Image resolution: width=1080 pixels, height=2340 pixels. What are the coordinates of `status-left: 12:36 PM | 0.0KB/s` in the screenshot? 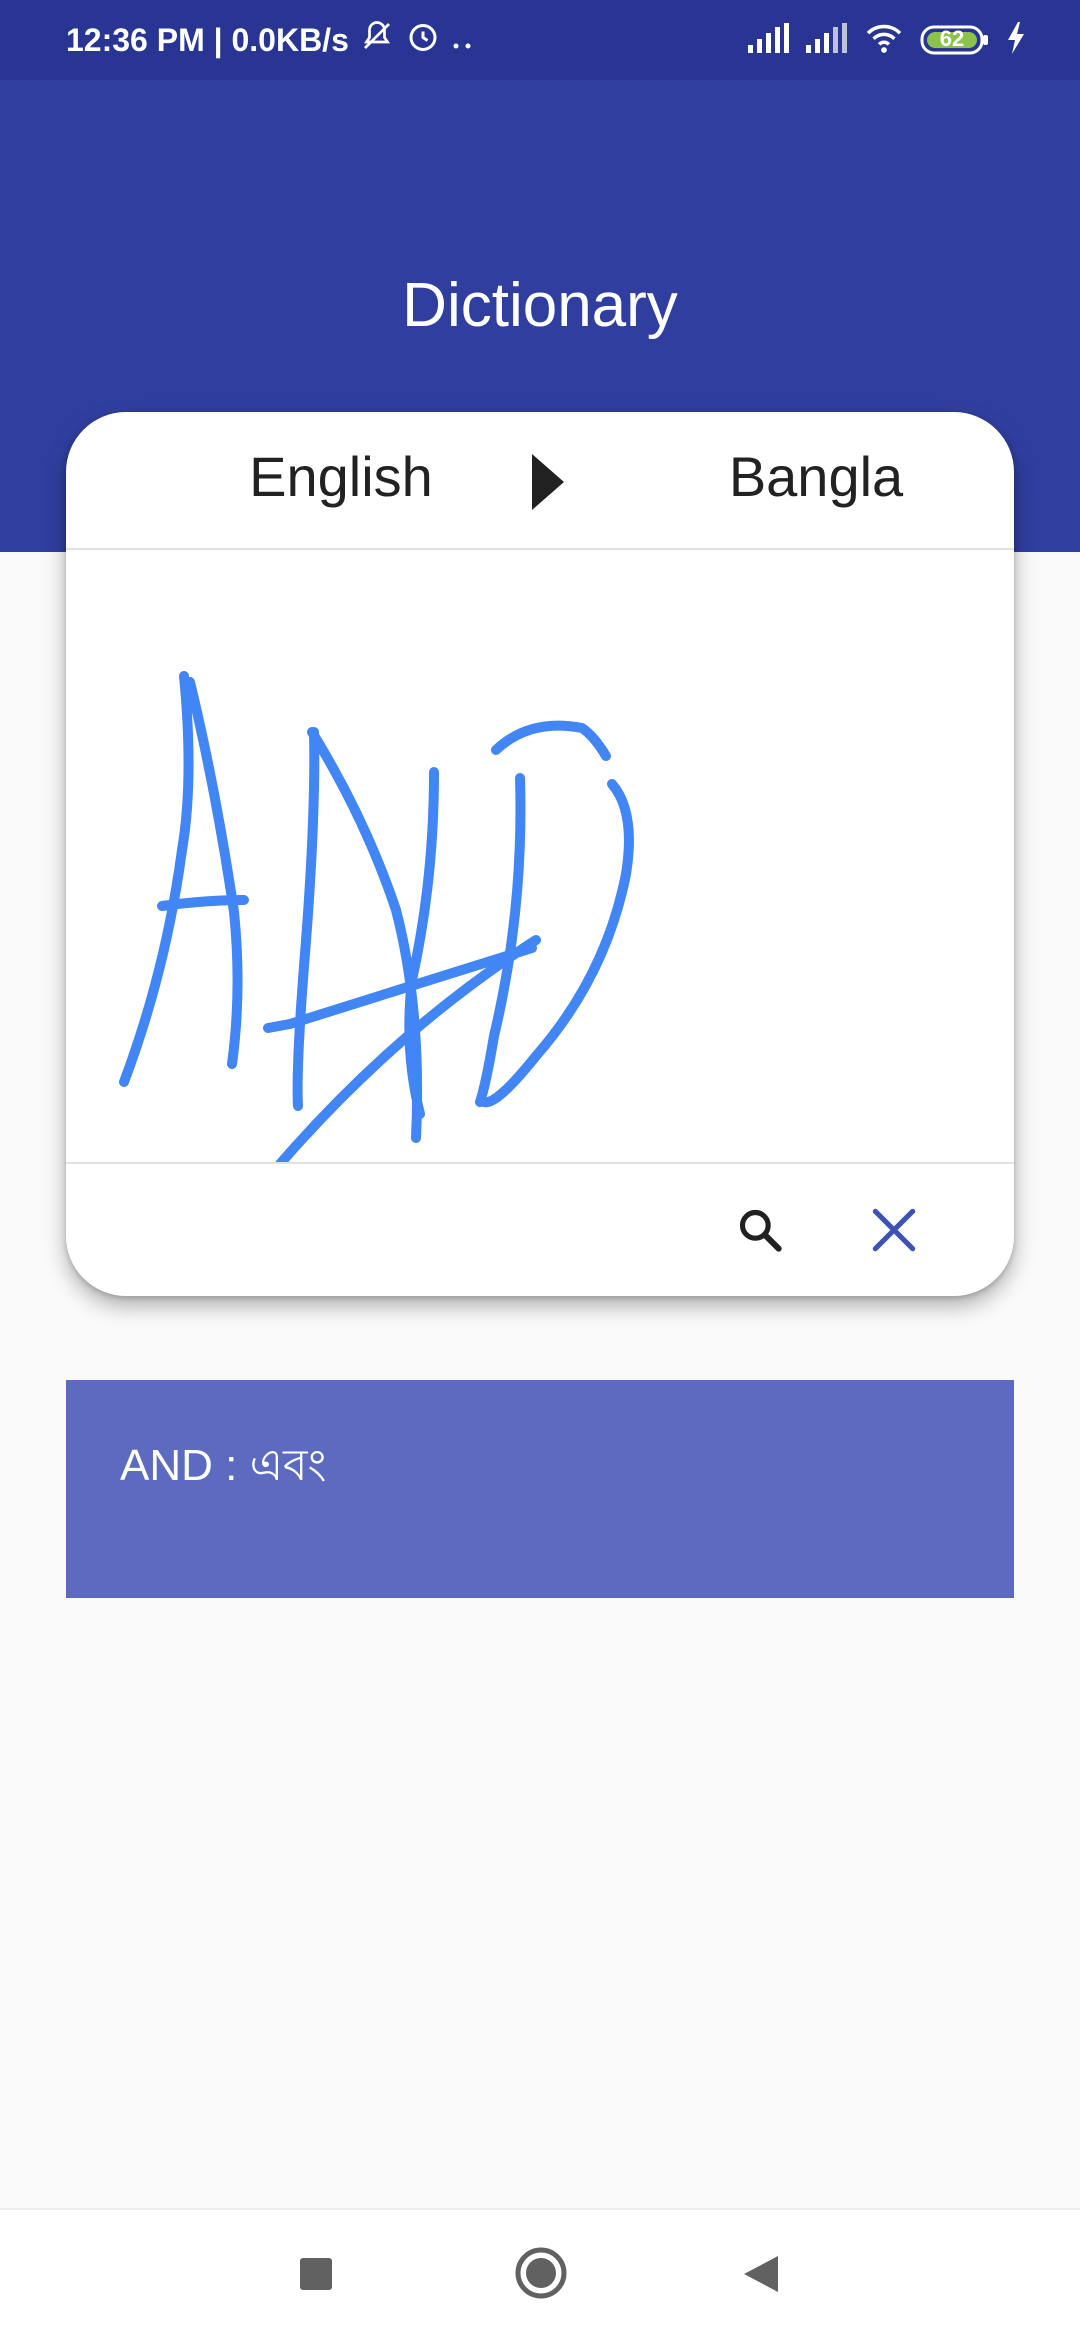 It's located at (270, 40).